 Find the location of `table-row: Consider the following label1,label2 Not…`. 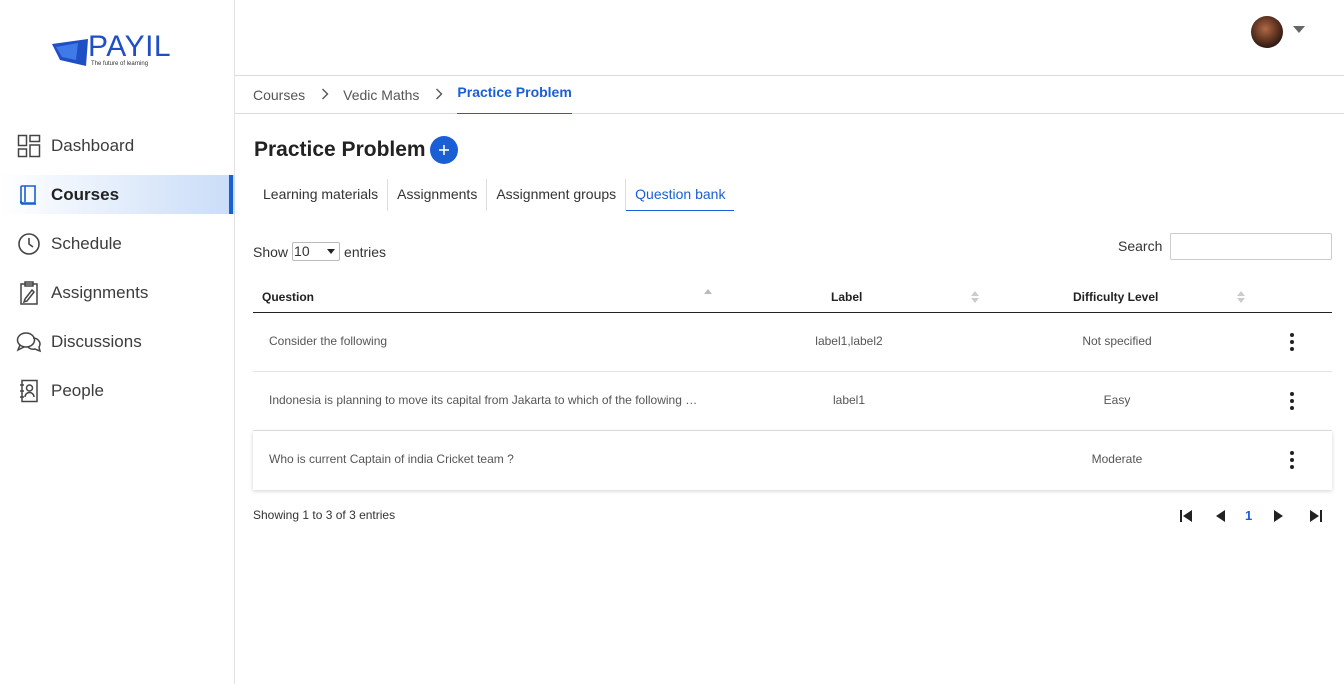

table-row: Consider the following label1,label2 Not… is located at coordinates (792, 342).